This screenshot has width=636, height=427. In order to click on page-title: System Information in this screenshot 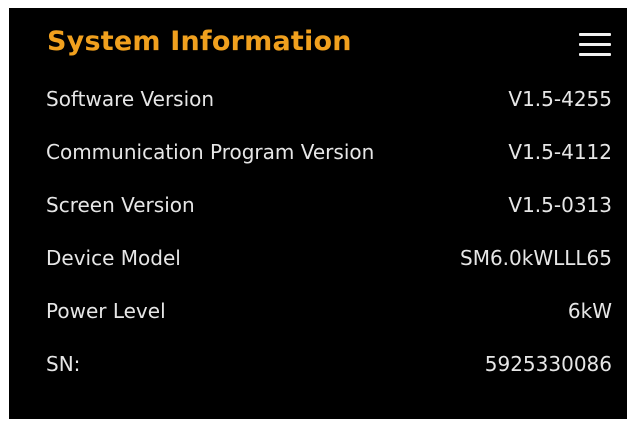, I will do `click(199, 41)`.